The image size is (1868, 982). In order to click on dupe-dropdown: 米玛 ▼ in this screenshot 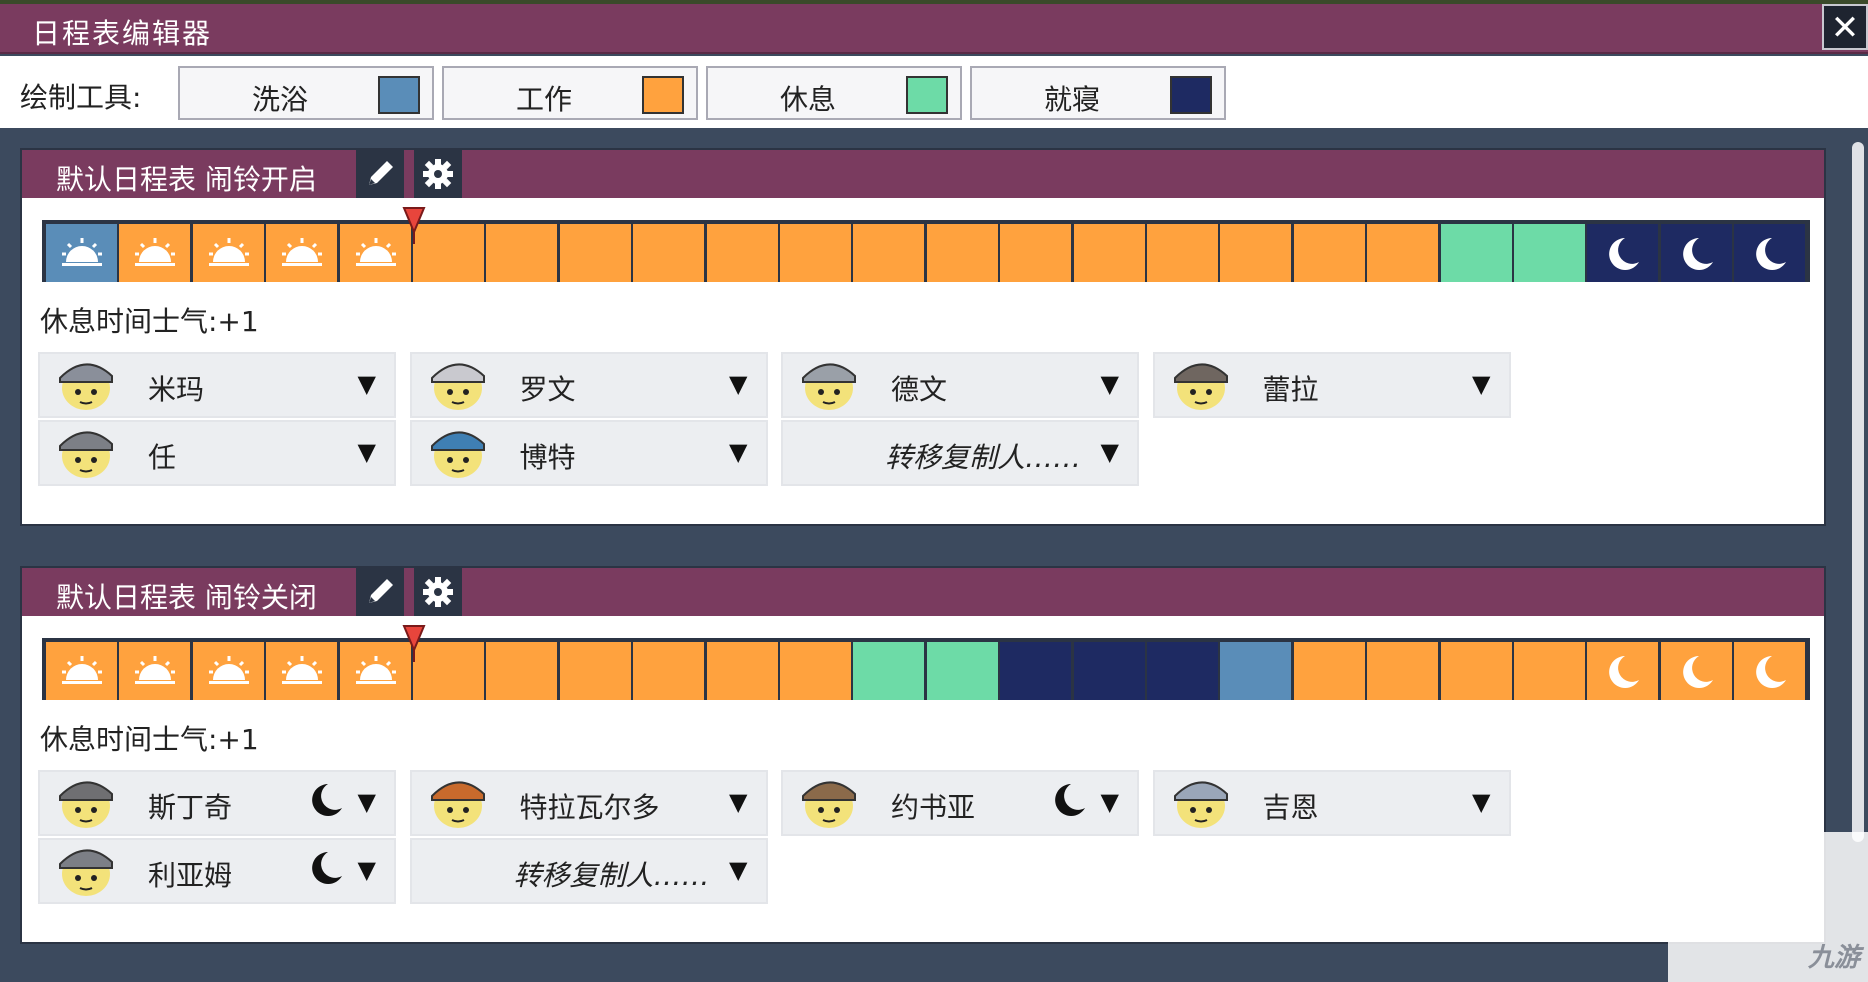, I will do `click(217, 385)`.